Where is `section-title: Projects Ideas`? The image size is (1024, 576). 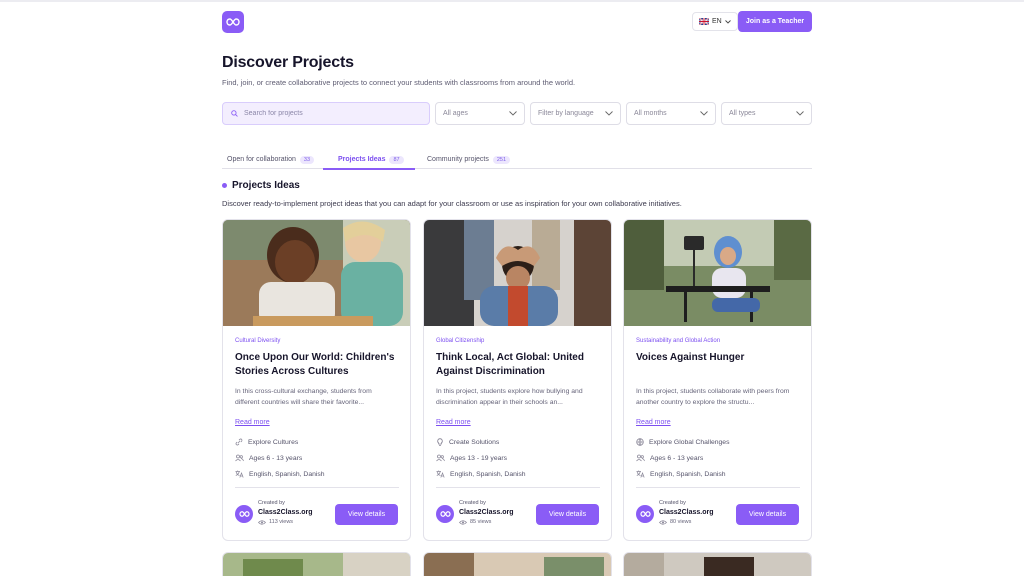 section-title: Projects Ideas is located at coordinates (266, 185).